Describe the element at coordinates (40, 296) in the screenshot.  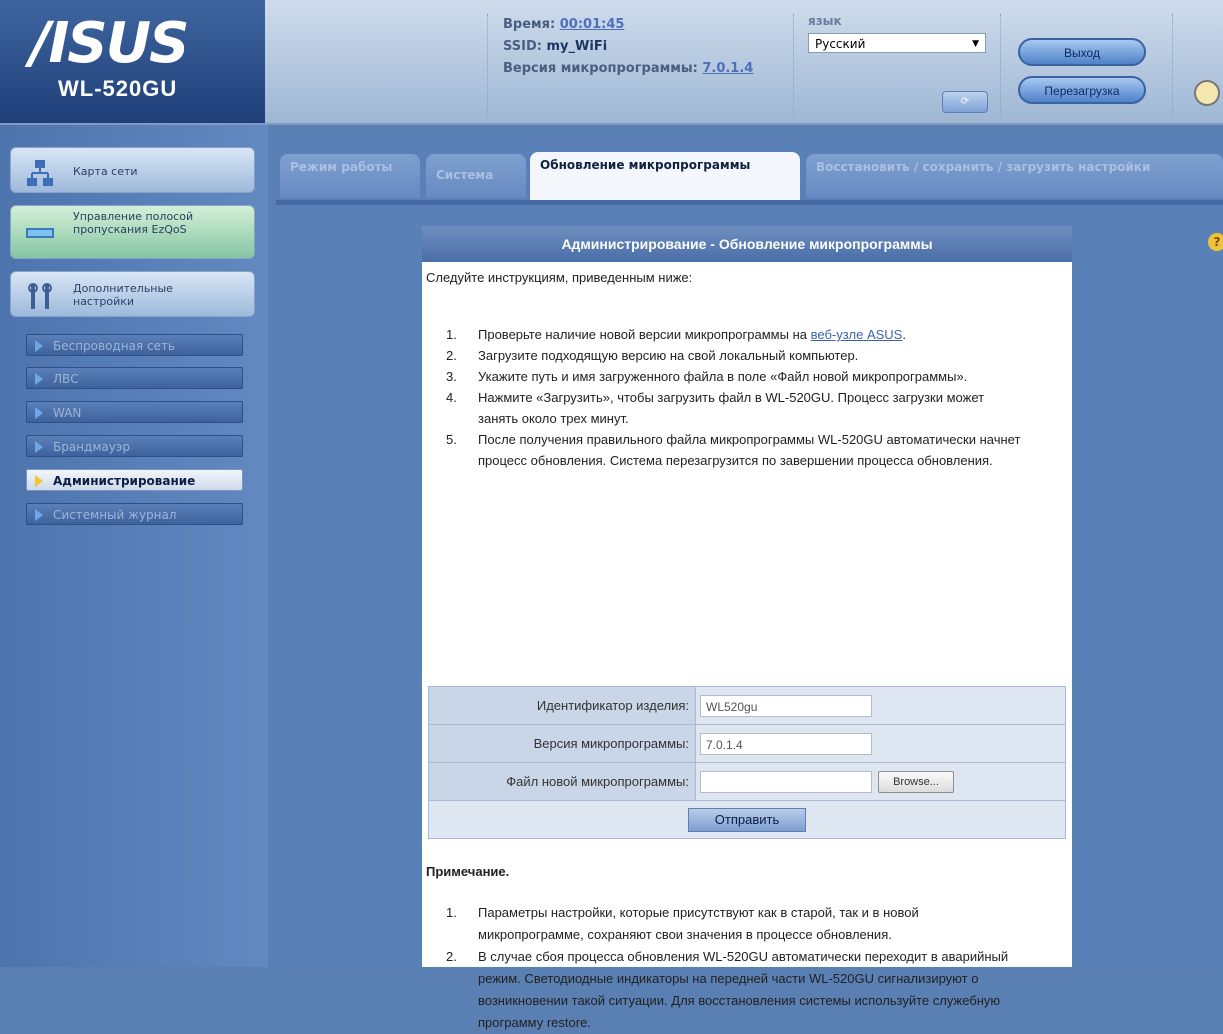
I see `tools-icon` at that location.